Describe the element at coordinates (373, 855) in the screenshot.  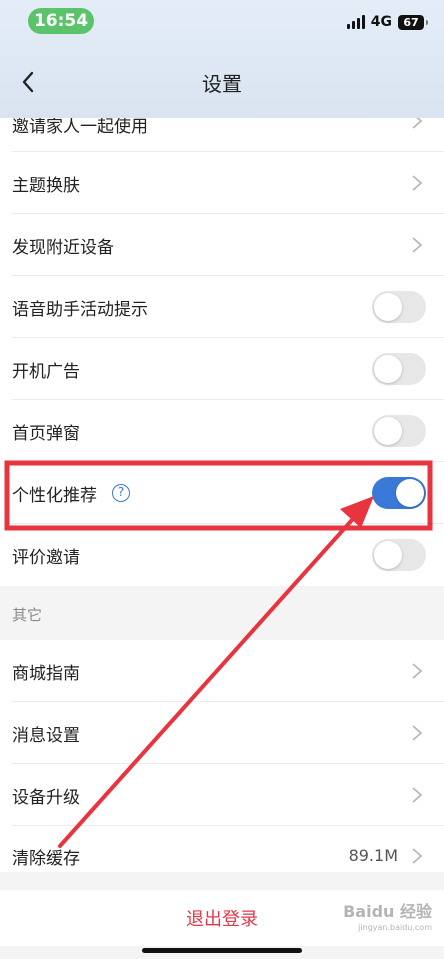
I see `cache-size: 89.1M` at that location.